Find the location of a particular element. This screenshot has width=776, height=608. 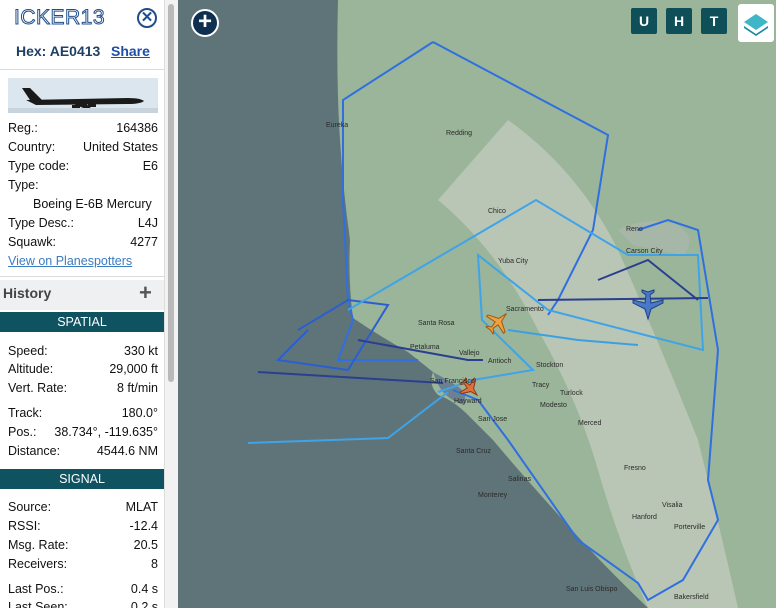

city-label: Santa Rosa is located at coordinates (436, 323).